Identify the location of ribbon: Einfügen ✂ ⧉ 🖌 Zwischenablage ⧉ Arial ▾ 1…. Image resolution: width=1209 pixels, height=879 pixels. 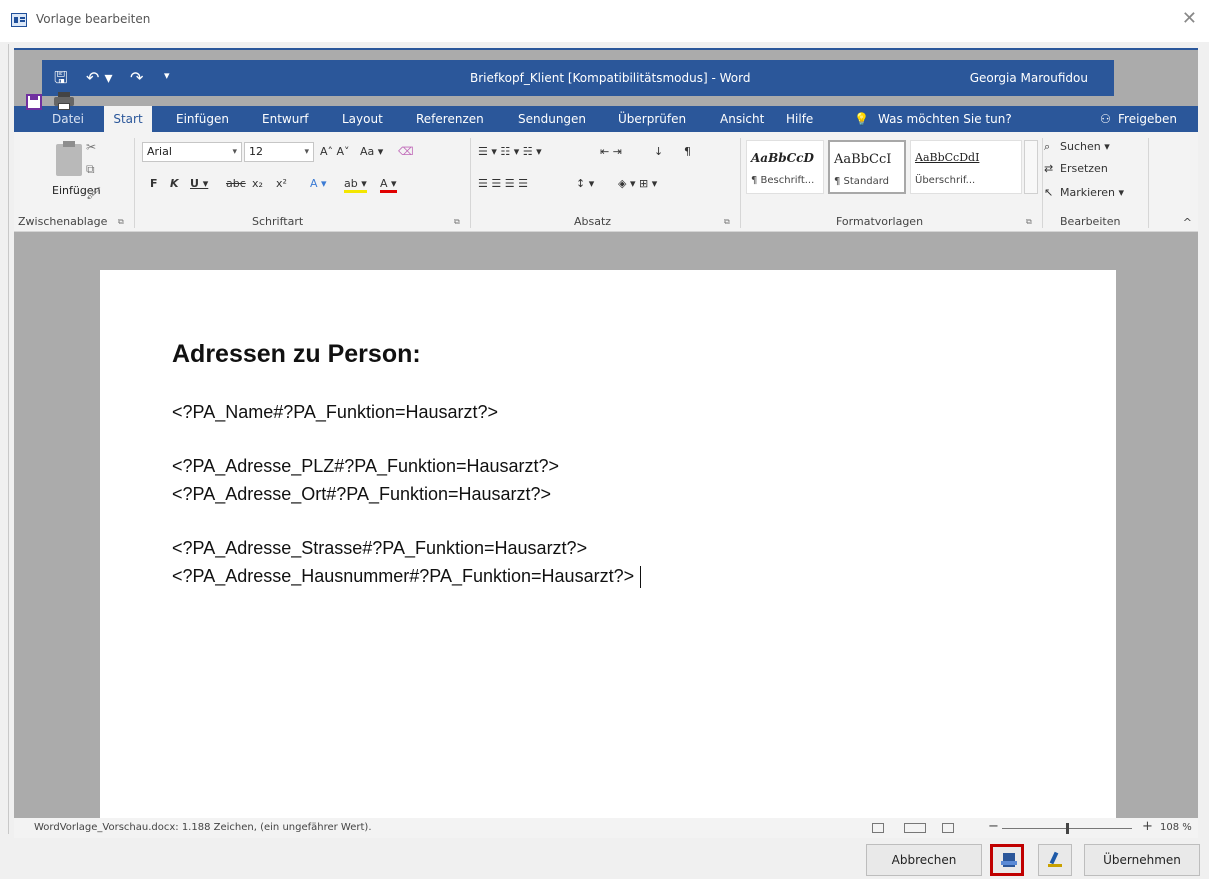
(606, 182).